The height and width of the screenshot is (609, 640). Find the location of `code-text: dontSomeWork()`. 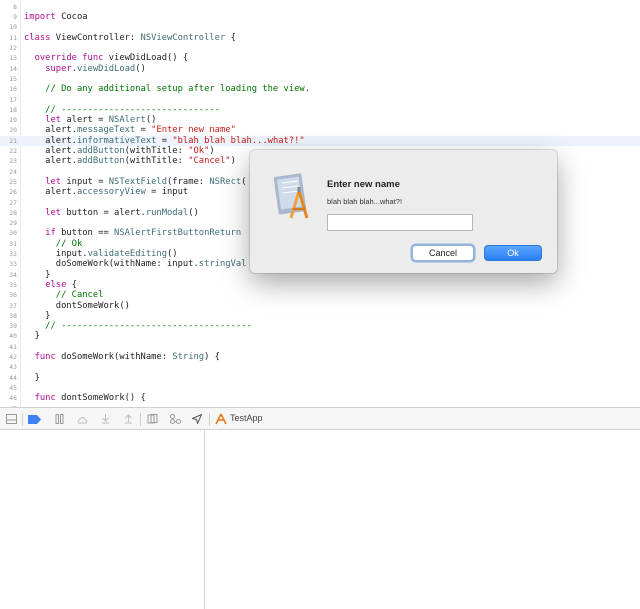

code-text: dontSomeWork() is located at coordinates (77, 306).